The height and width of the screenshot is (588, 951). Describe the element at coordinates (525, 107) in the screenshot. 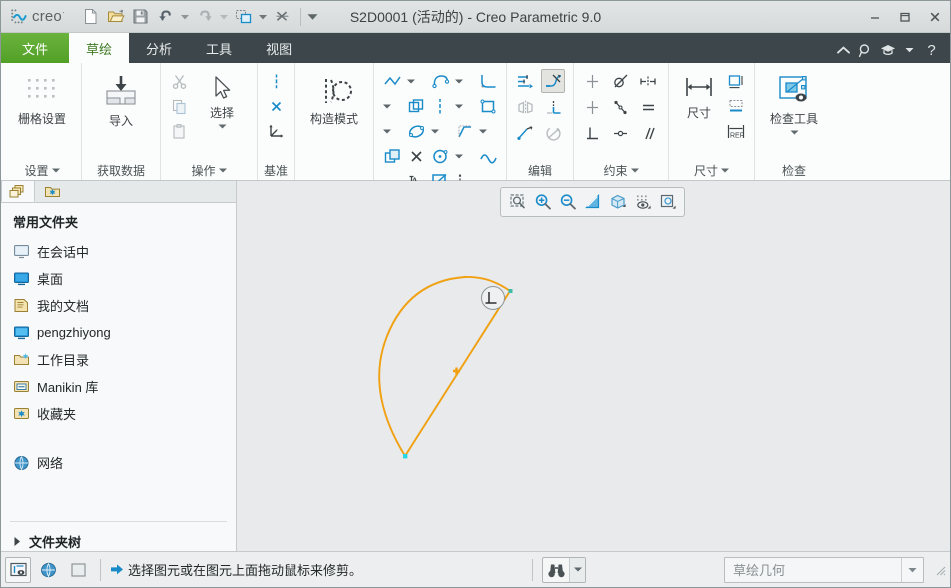

I see `mirror-button` at that location.